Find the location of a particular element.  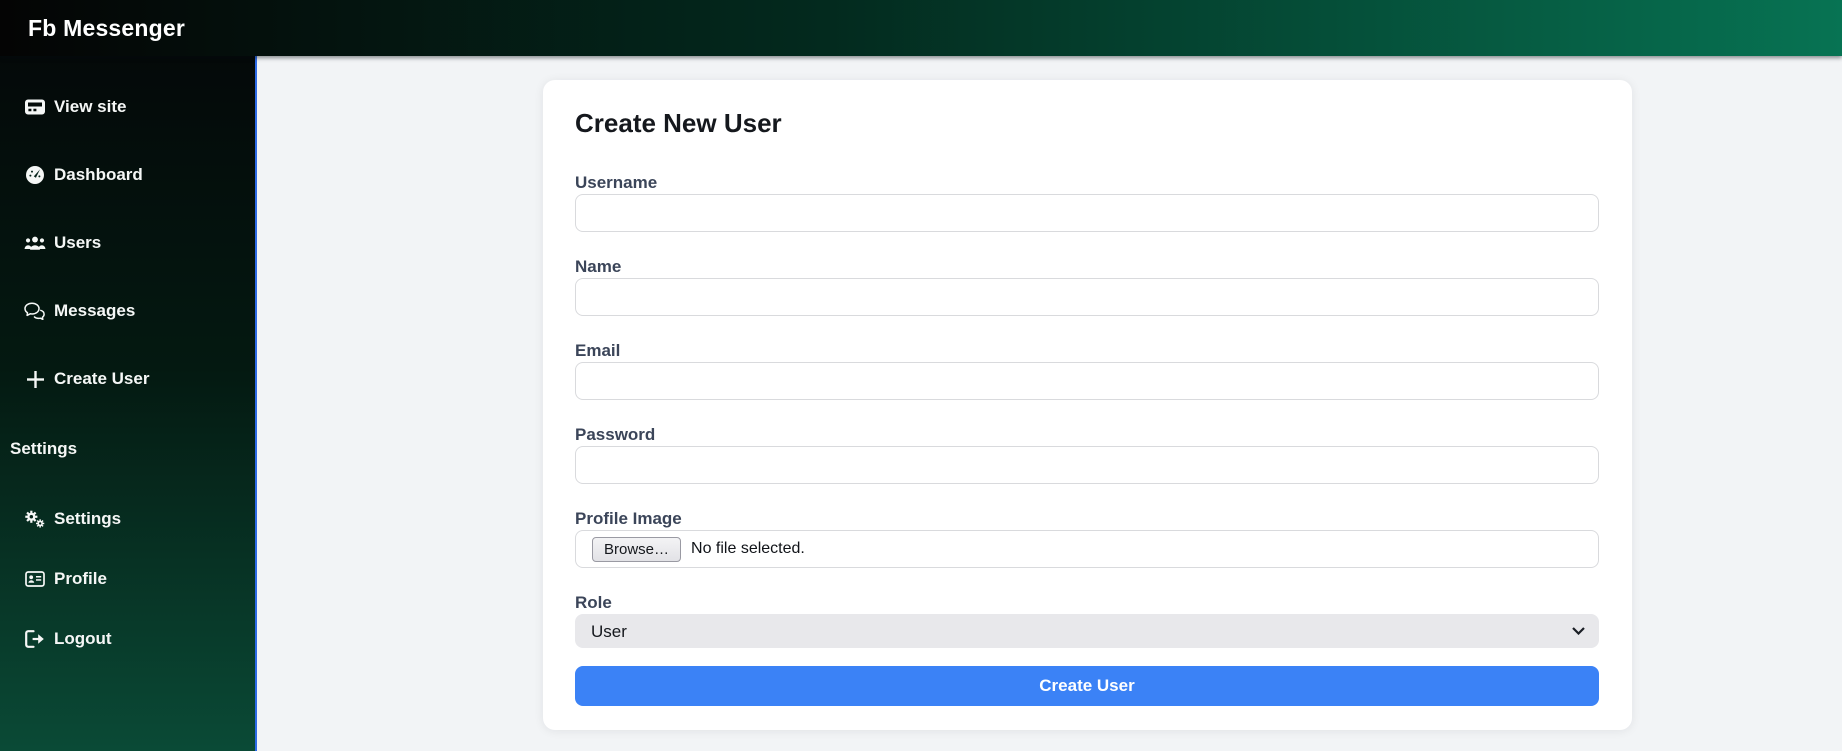

role-label: Role is located at coordinates (593, 602).